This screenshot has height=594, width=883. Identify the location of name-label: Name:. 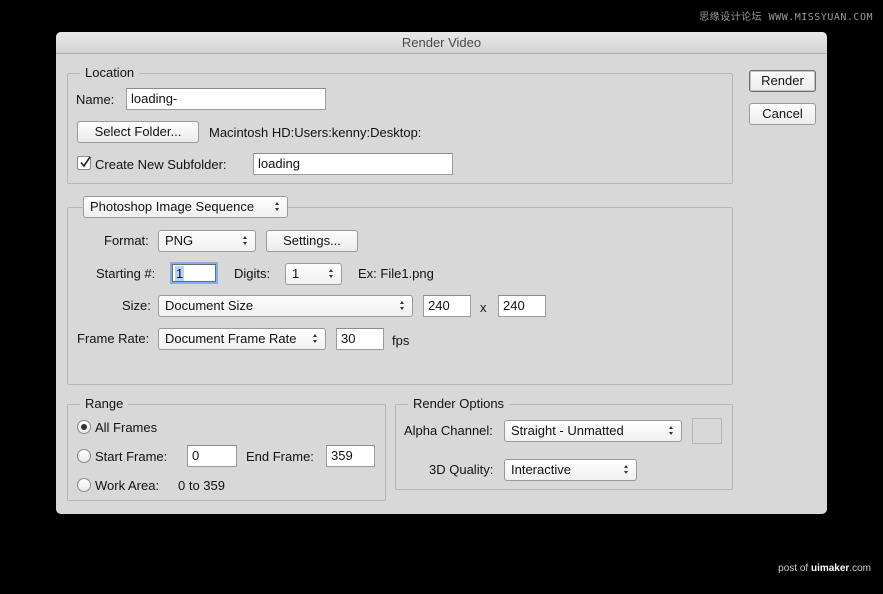
(95, 99).